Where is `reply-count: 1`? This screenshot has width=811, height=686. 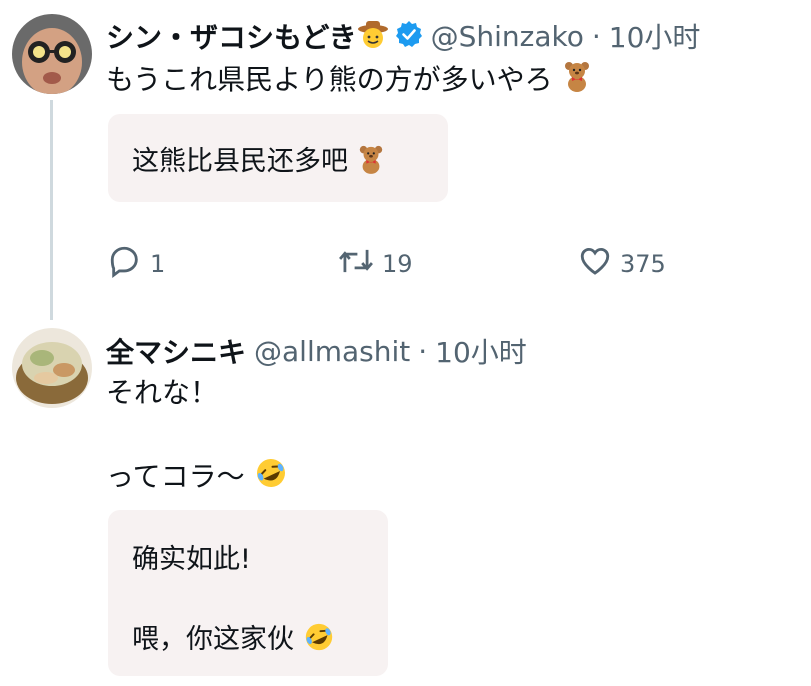 reply-count: 1 is located at coordinates (158, 264).